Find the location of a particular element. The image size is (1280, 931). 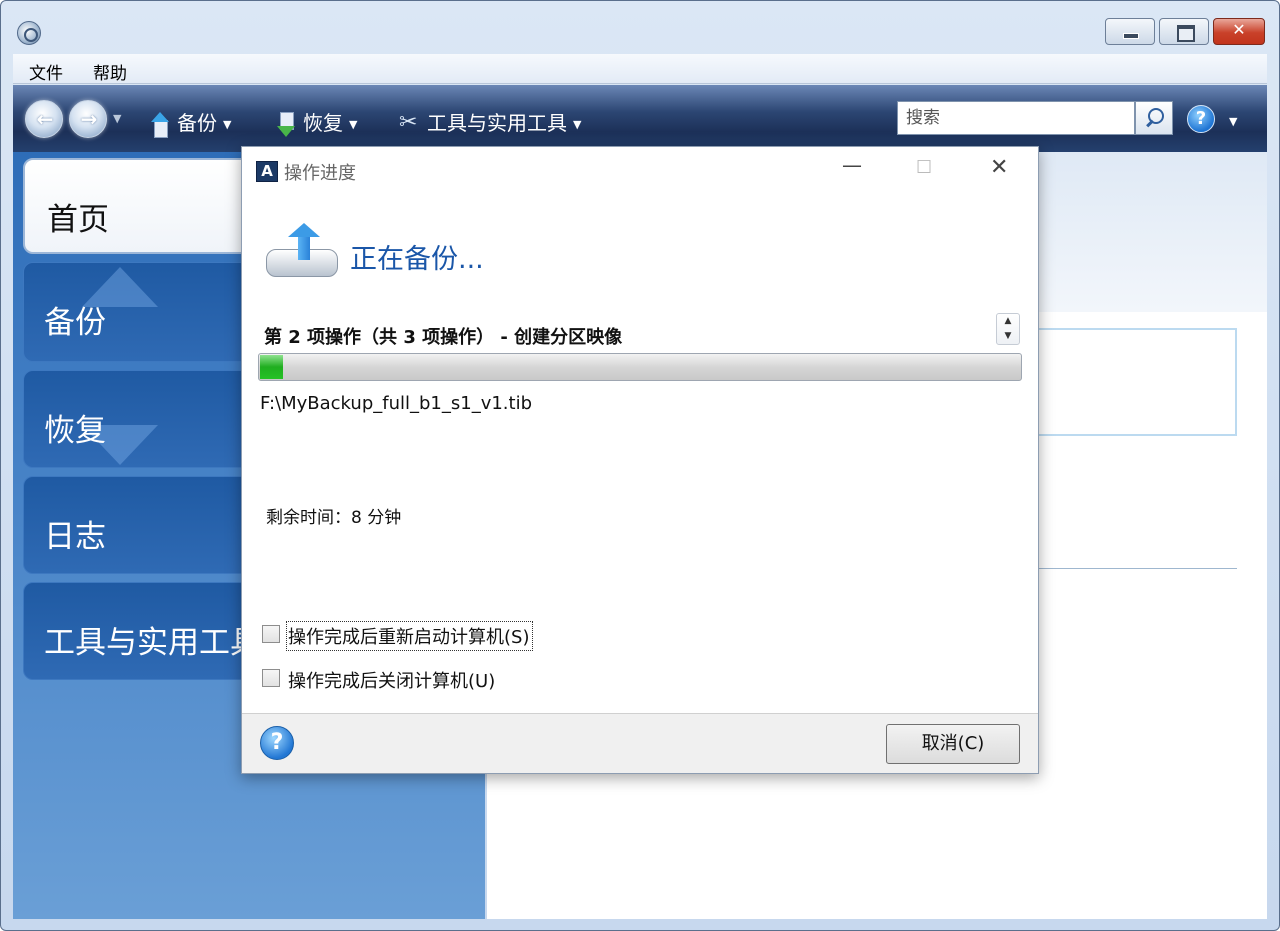

search-input is located at coordinates (1016, 118).